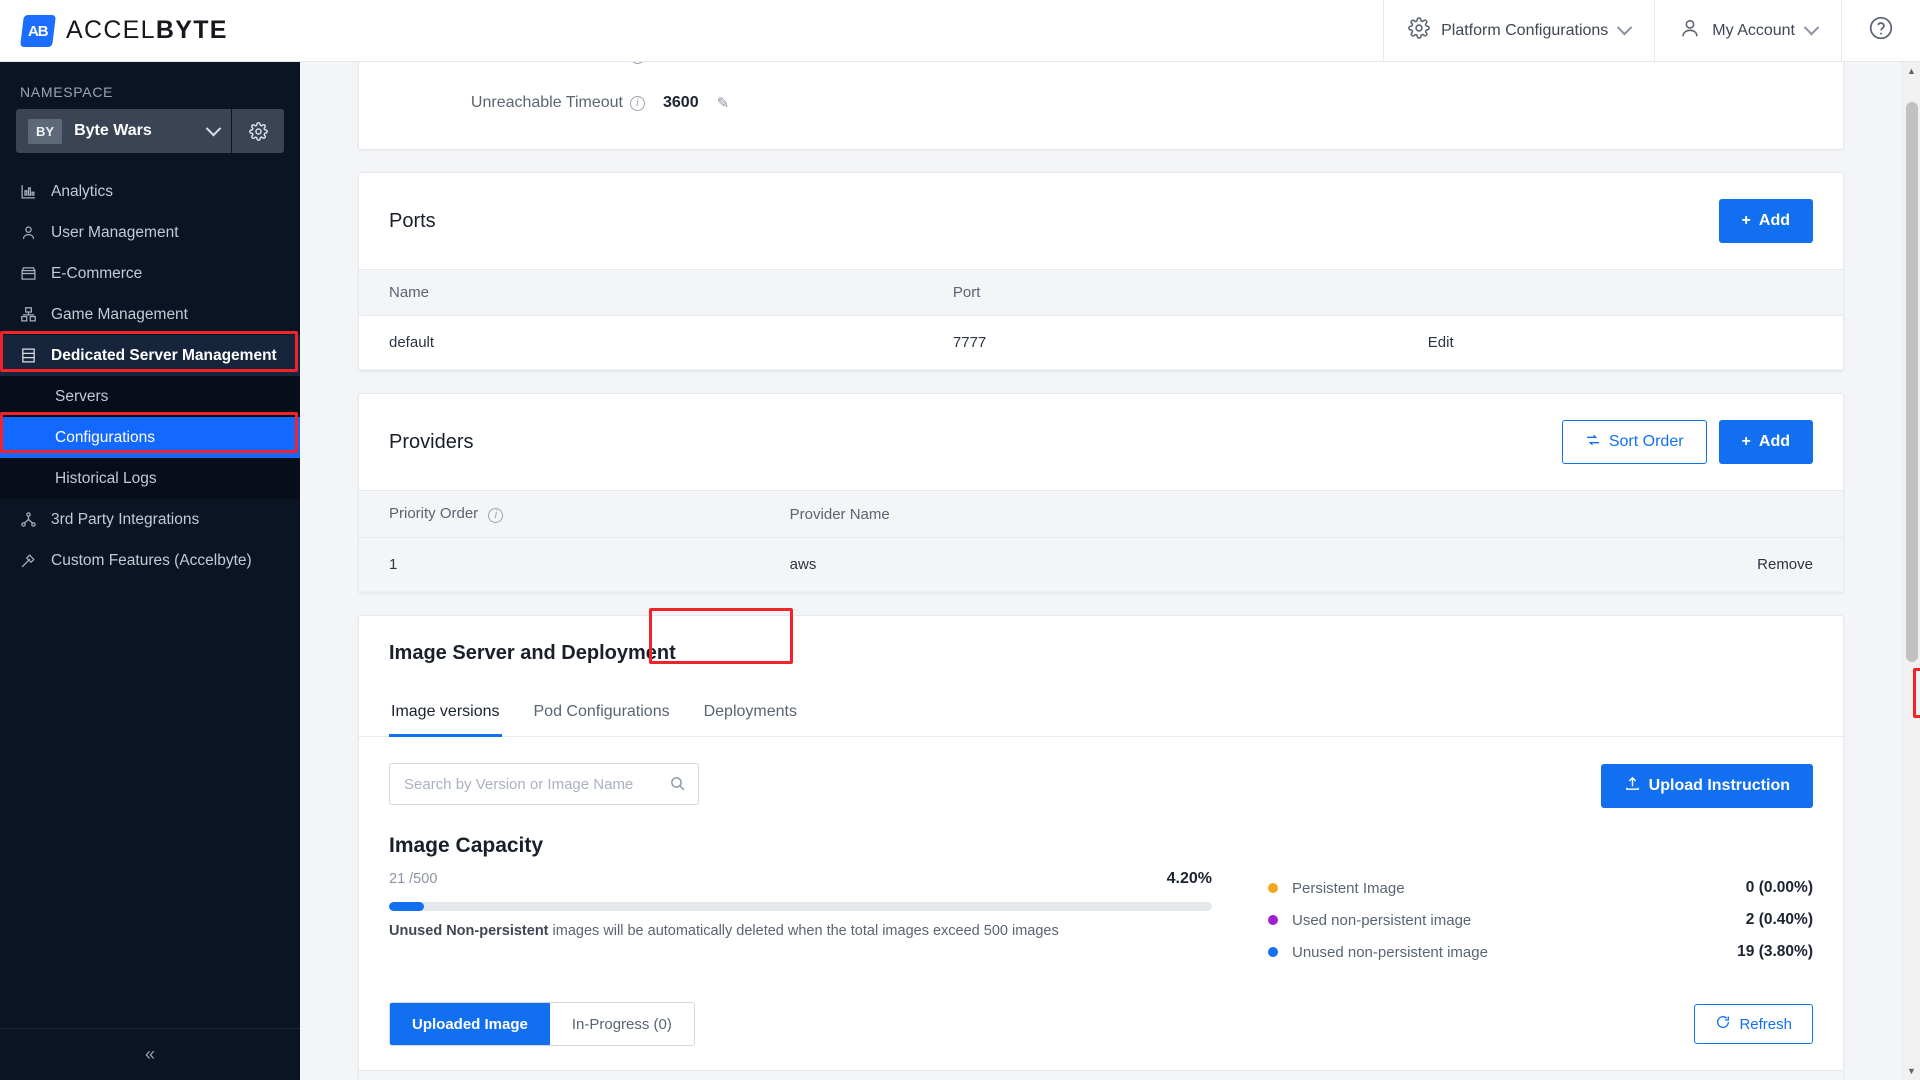 This screenshot has height=1080, width=1920. What do you see at coordinates (106, 478) in the screenshot?
I see `sidebar-subitem-label: Historical Logs` at bounding box center [106, 478].